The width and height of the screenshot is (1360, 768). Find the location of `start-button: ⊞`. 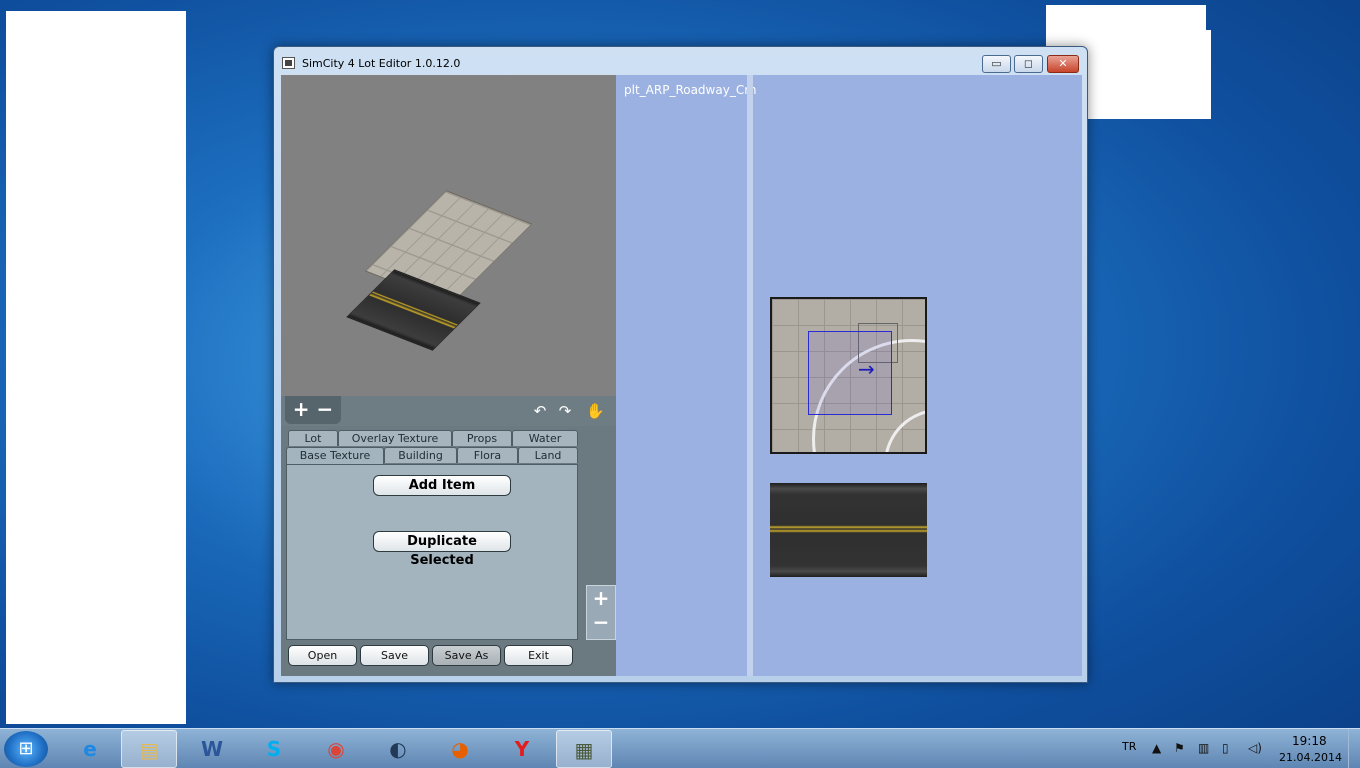

start-button: ⊞ is located at coordinates (26, 749).